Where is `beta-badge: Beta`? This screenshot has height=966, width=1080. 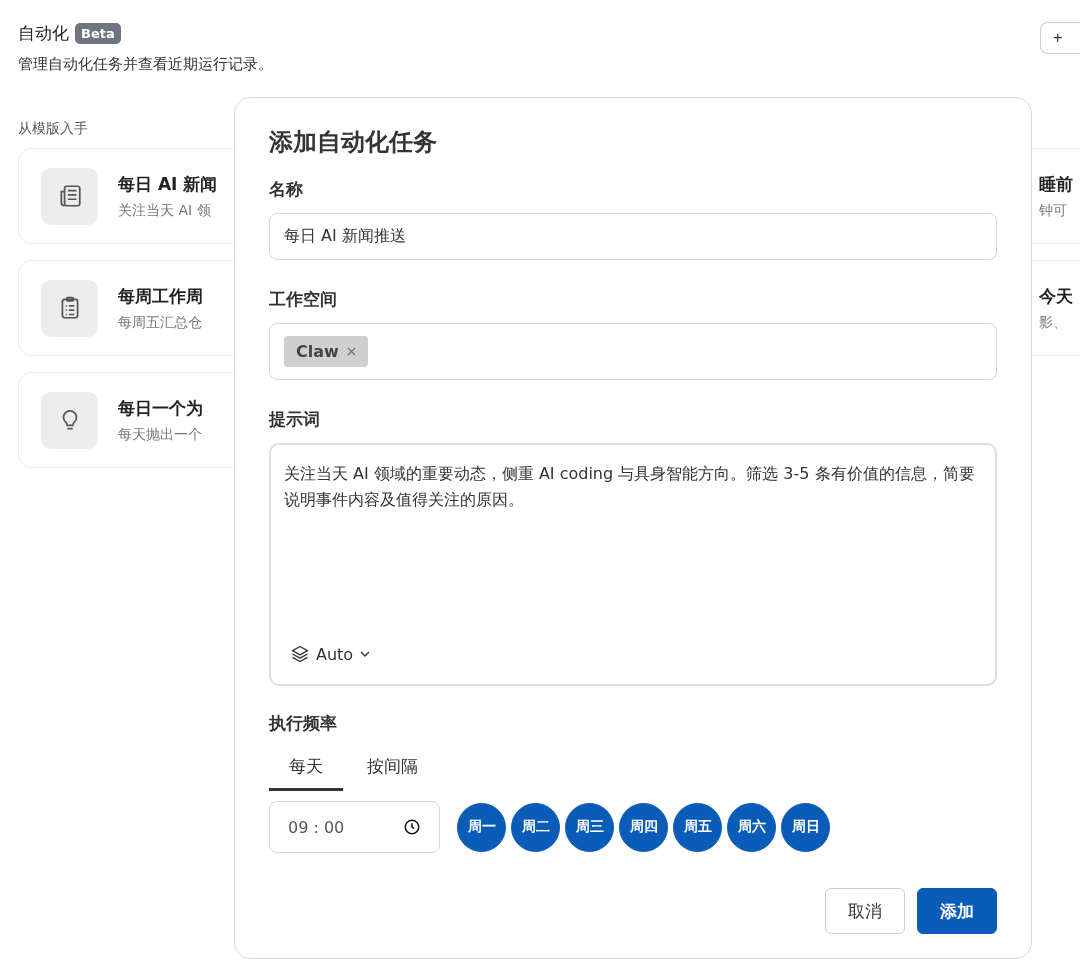
beta-badge: Beta is located at coordinates (98, 33).